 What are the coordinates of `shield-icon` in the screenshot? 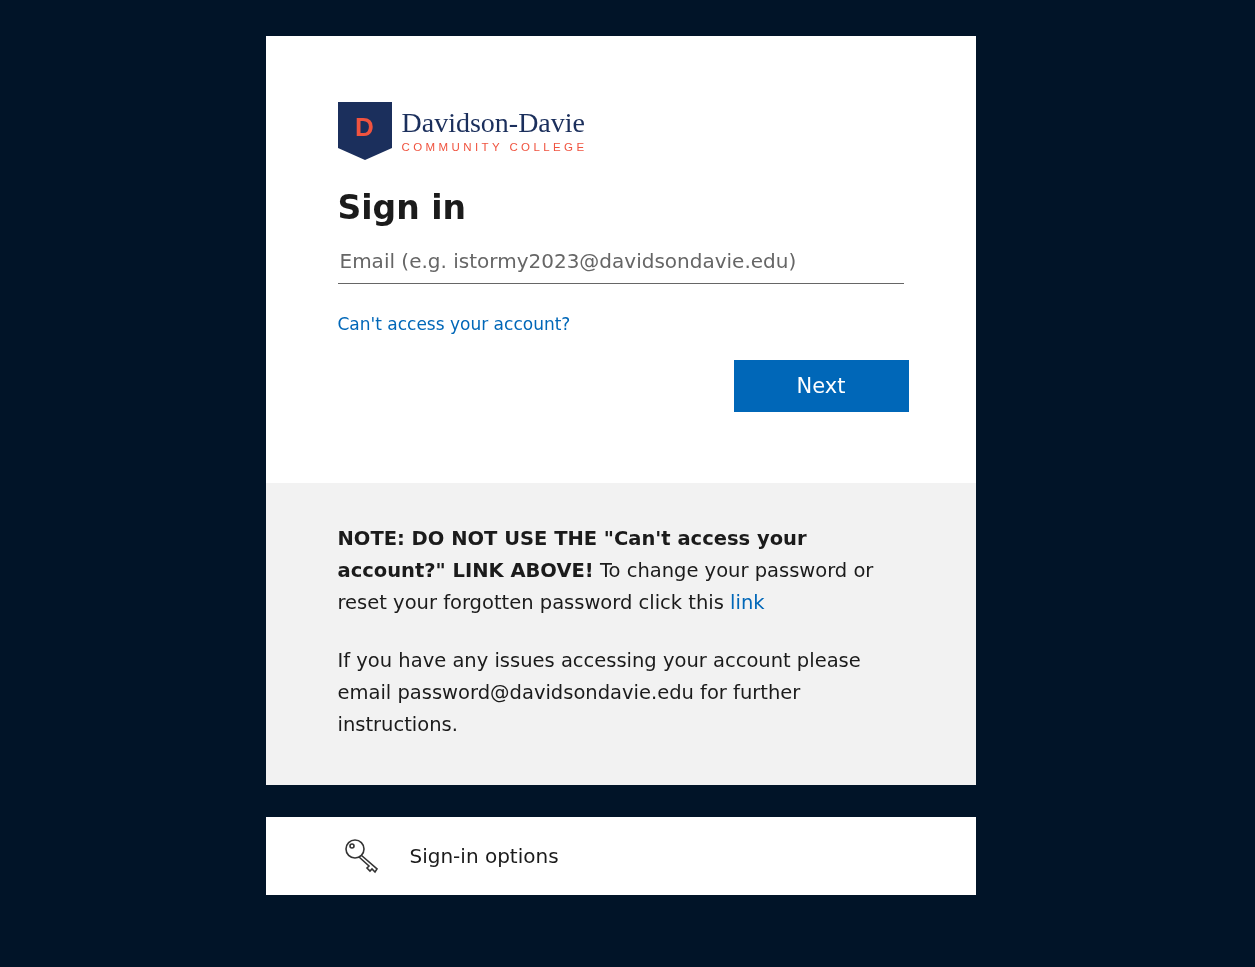 It's located at (364, 131).